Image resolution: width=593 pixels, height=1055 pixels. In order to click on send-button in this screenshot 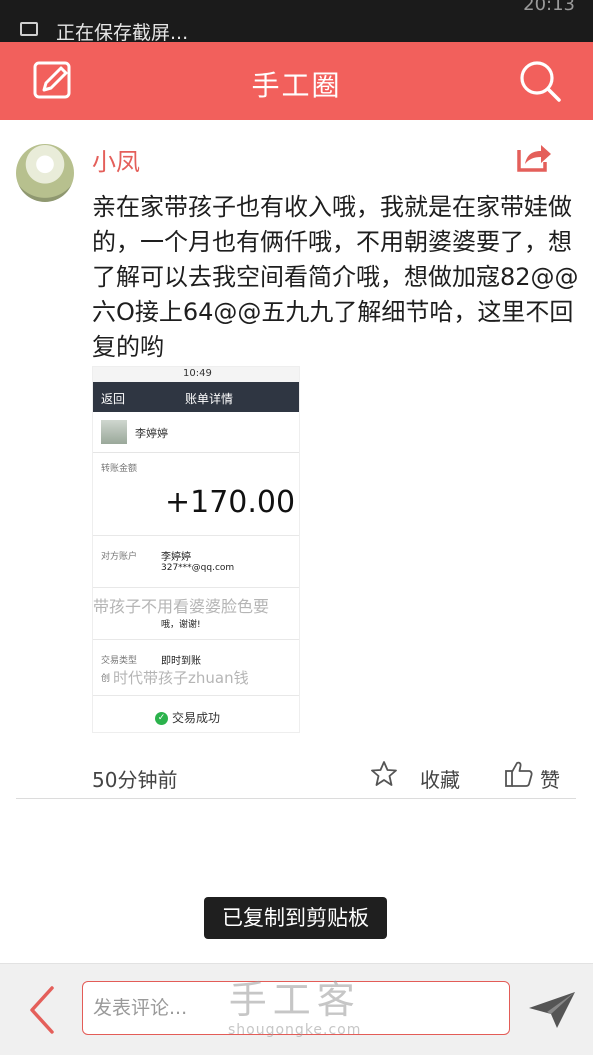, I will do `click(552, 1010)`.